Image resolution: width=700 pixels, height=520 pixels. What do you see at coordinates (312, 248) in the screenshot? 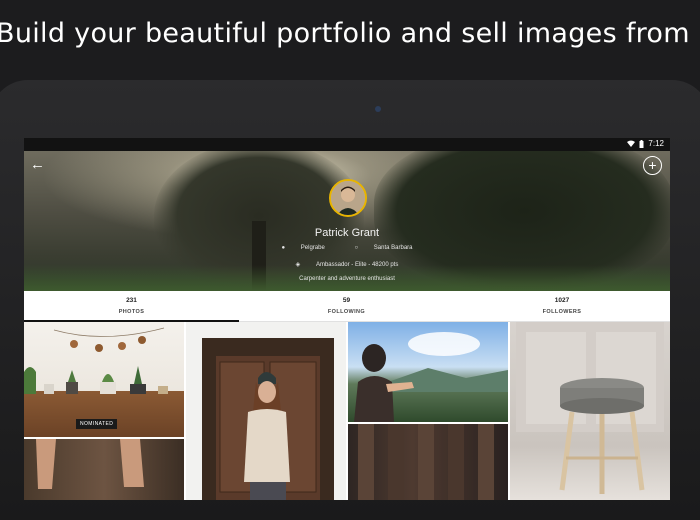
I see `profile-pulse-label: Pelgrabe` at bounding box center [312, 248].